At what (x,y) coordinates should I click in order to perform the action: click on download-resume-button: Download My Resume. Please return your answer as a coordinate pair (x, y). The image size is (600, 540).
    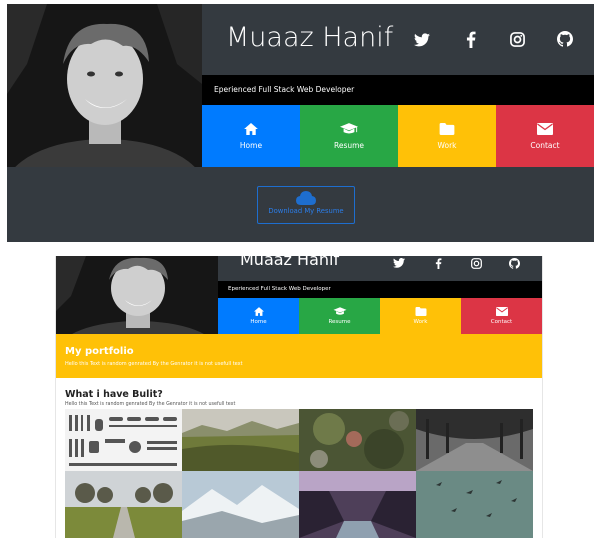
    Looking at the image, I should click on (306, 205).